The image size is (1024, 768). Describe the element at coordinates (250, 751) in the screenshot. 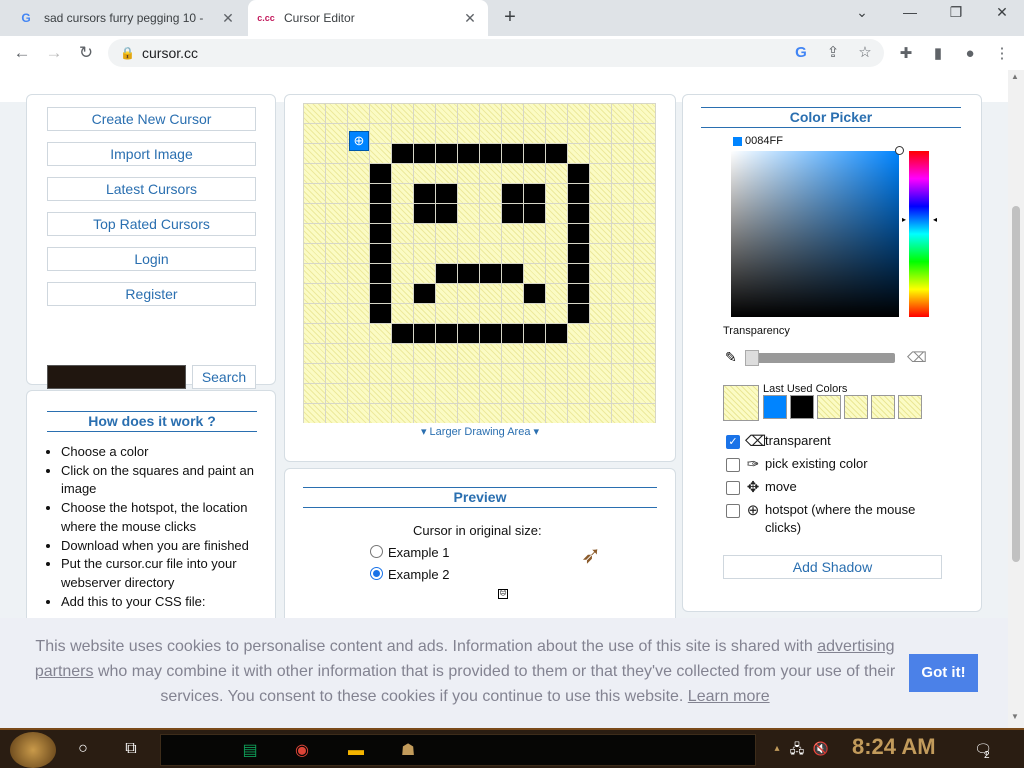

I see `google-sheets-icon: ▤` at that location.